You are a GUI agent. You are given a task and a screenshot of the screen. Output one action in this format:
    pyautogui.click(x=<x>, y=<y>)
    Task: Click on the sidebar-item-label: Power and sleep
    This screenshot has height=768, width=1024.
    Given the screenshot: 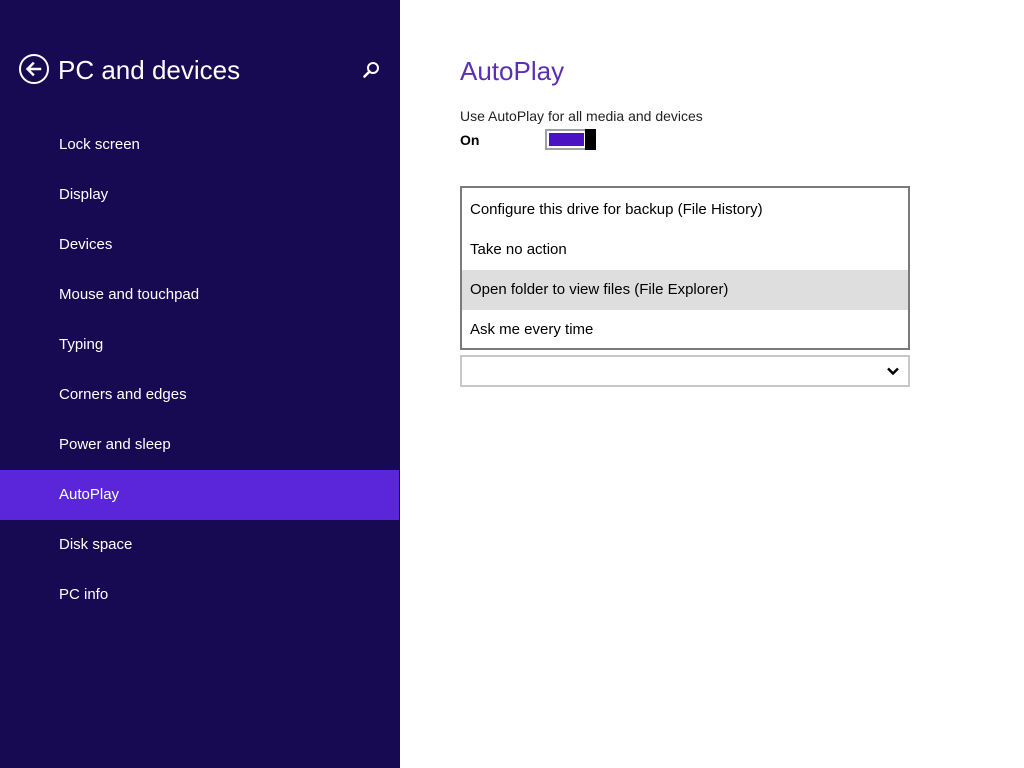 What is the action you would take?
    pyautogui.click(x=115, y=444)
    